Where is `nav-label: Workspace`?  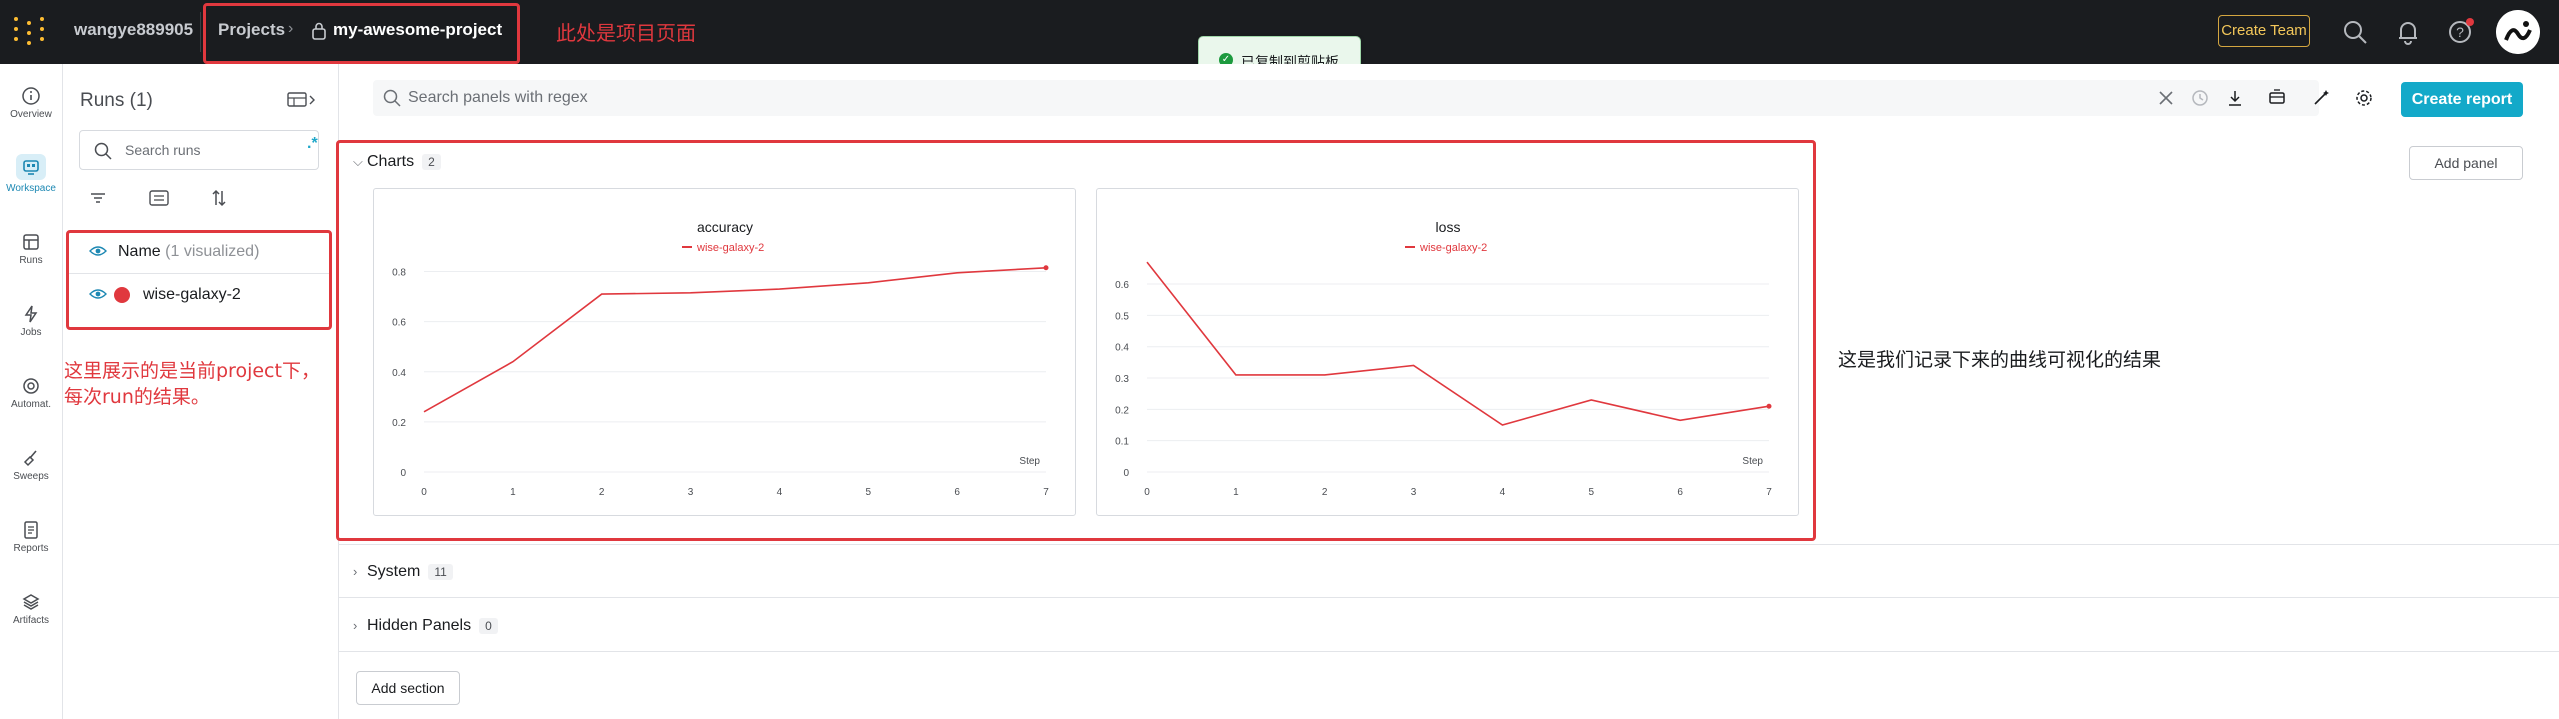
nav-label: Workspace is located at coordinates (31, 188).